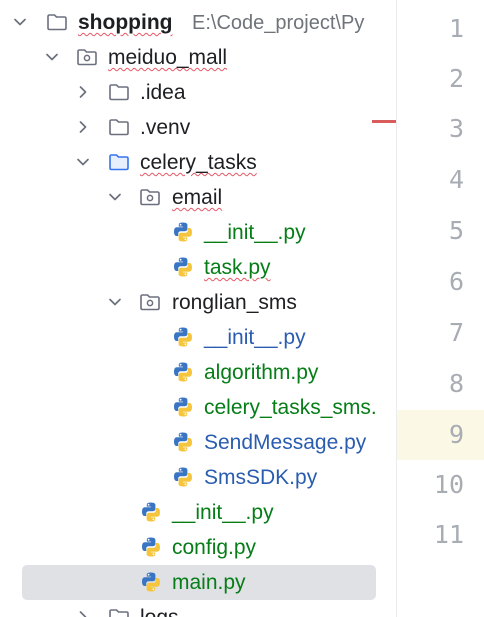 This screenshot has height=617, width=484. Describe the element at coordinates (290, 407) in the screenshot. I see `tree-label-sms-celery-tasks: celery_tasks_sms.` at that location.